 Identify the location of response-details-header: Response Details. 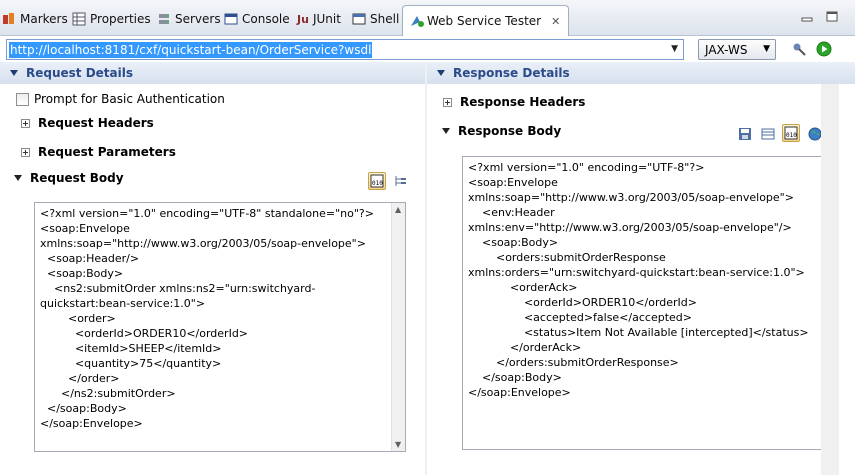
(641, 73).